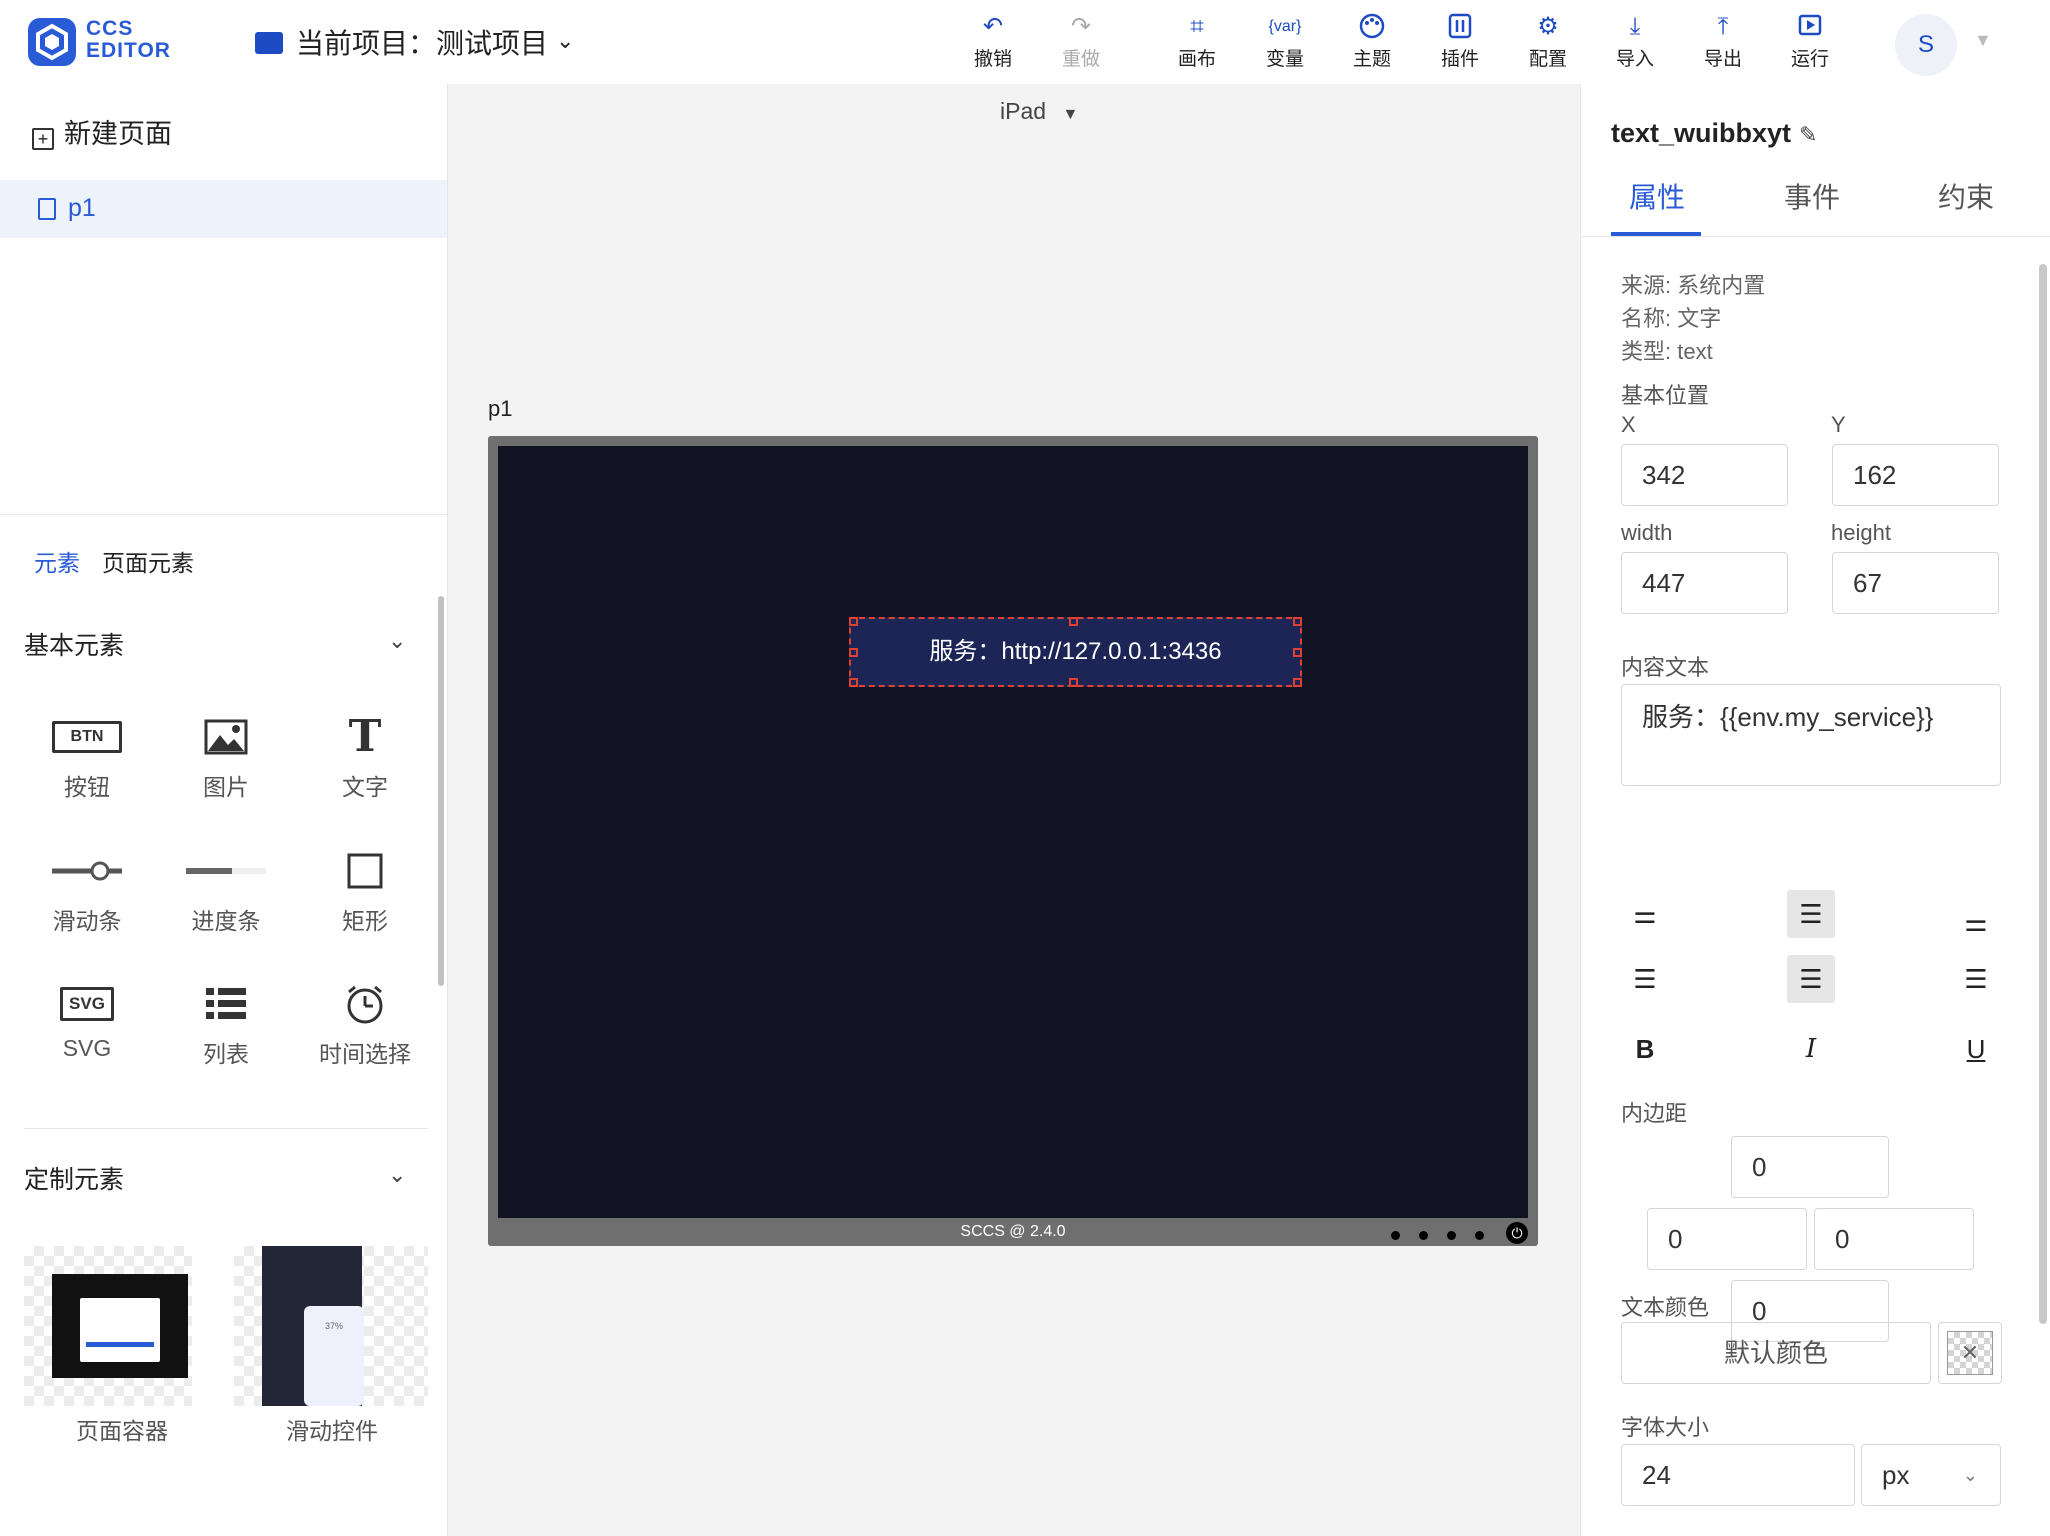  I want to click on project-title: 当前项目：测试项目, so click(422, 42).